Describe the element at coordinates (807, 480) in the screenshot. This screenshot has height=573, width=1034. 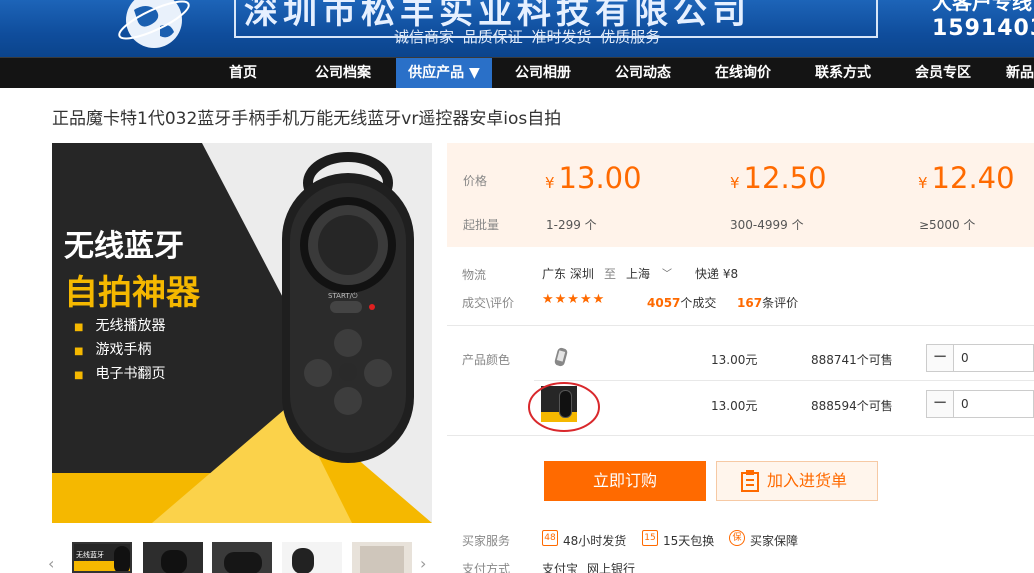
I see `add-to-cart-label: 加入进货单` at that location.